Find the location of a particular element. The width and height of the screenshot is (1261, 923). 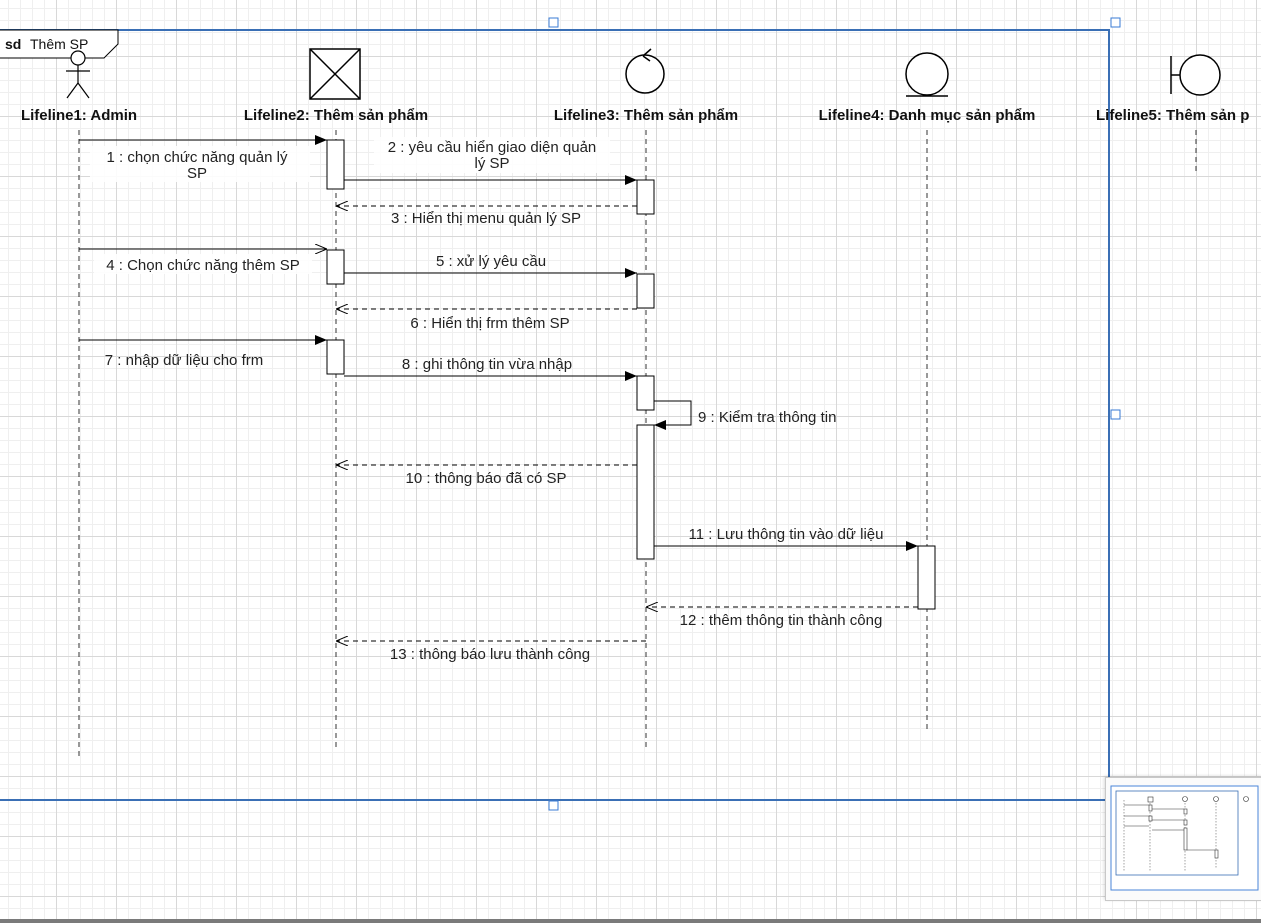

lifeline-label-them-san-pham-ui: Lifeline2: Thêm sản phẩm is located at coordinates (336, 115).